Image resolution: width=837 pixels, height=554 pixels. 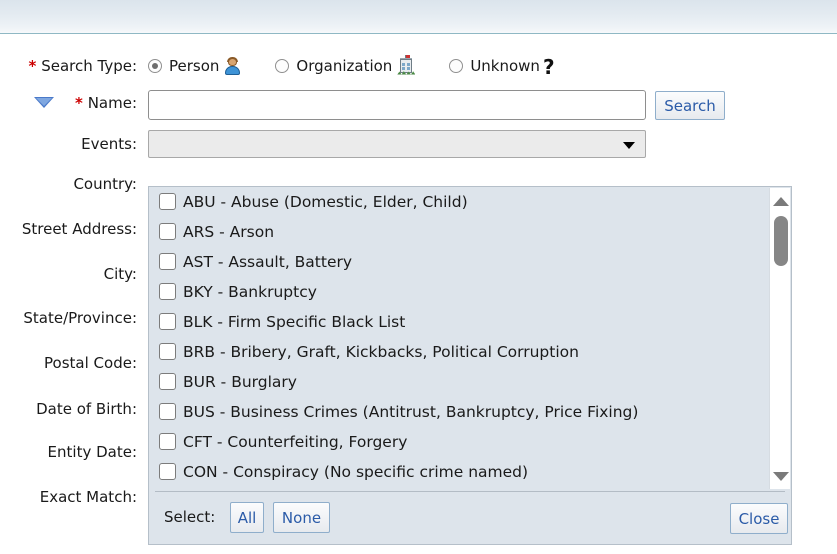 I want to click on radio-unknown, so click(x=456, y=66).